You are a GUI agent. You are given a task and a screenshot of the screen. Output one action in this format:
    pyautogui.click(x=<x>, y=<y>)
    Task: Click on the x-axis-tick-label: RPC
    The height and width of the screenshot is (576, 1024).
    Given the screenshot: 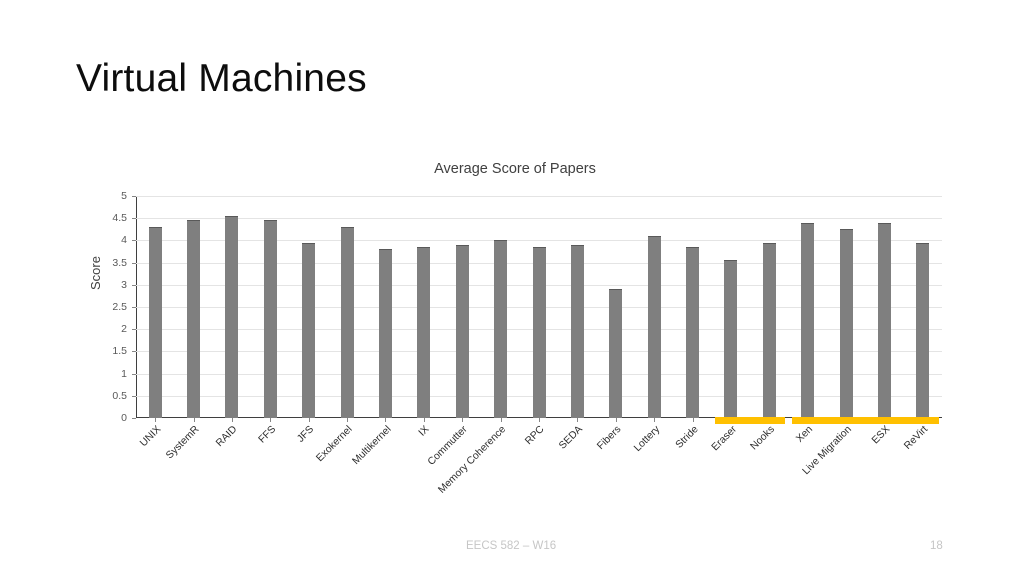 What is the action you would take?
    pyautogui.click(x=535, y=436)
    